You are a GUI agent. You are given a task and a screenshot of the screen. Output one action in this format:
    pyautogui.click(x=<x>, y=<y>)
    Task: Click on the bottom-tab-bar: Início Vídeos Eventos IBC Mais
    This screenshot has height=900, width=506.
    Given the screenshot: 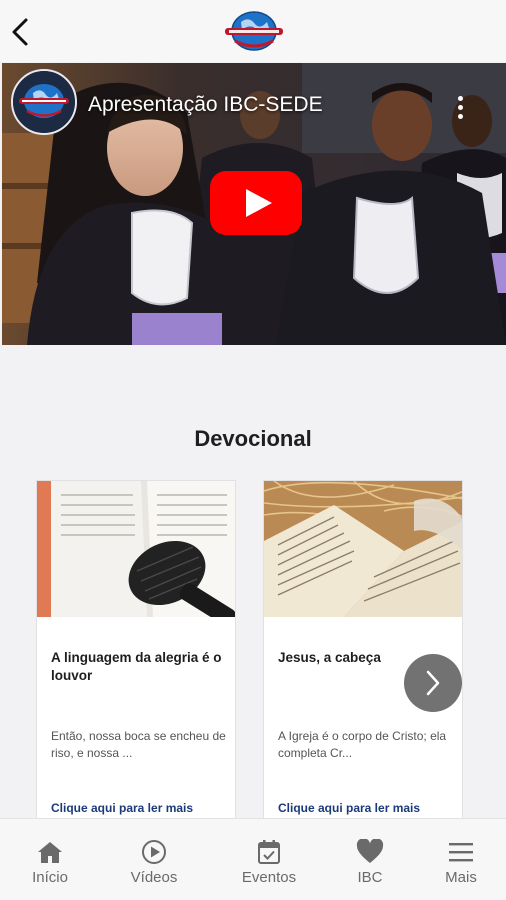 What is the action you would take?
    pyautogui.click(x=253, y=859)
    